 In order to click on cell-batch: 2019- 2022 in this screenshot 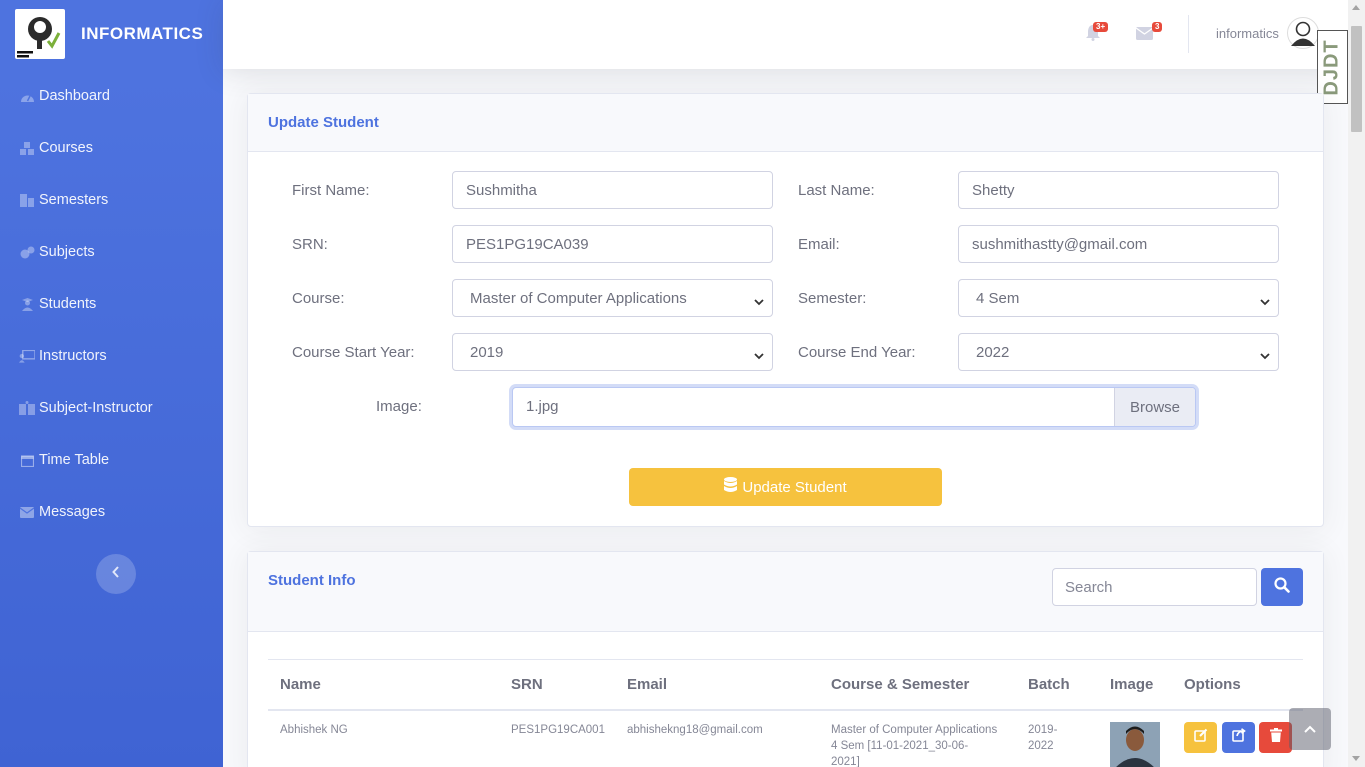, I will do `click(1042, 738)`.